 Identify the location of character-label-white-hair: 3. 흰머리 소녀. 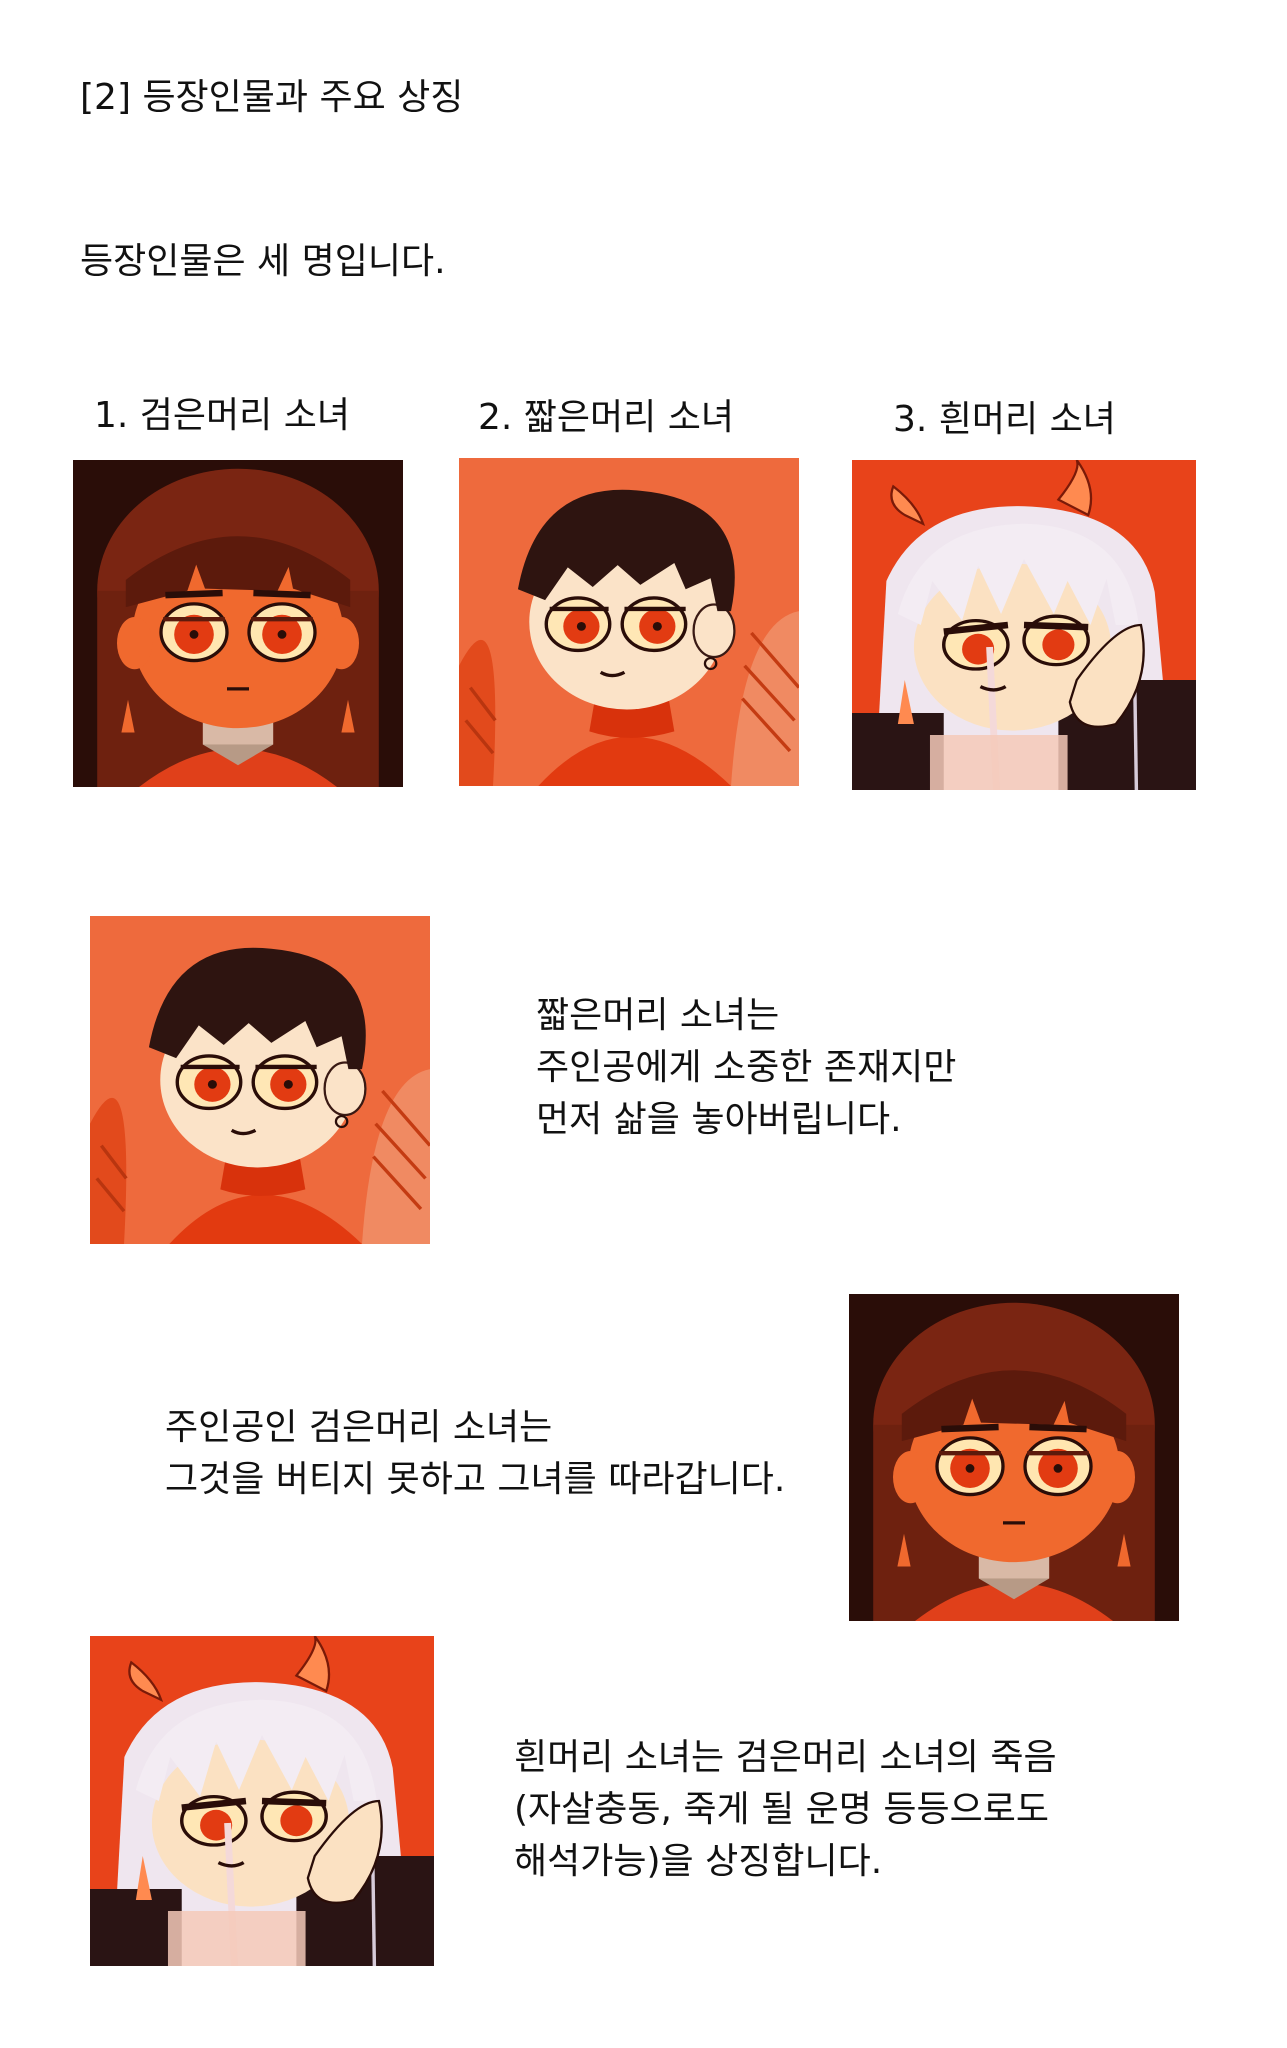
(1004, 419).